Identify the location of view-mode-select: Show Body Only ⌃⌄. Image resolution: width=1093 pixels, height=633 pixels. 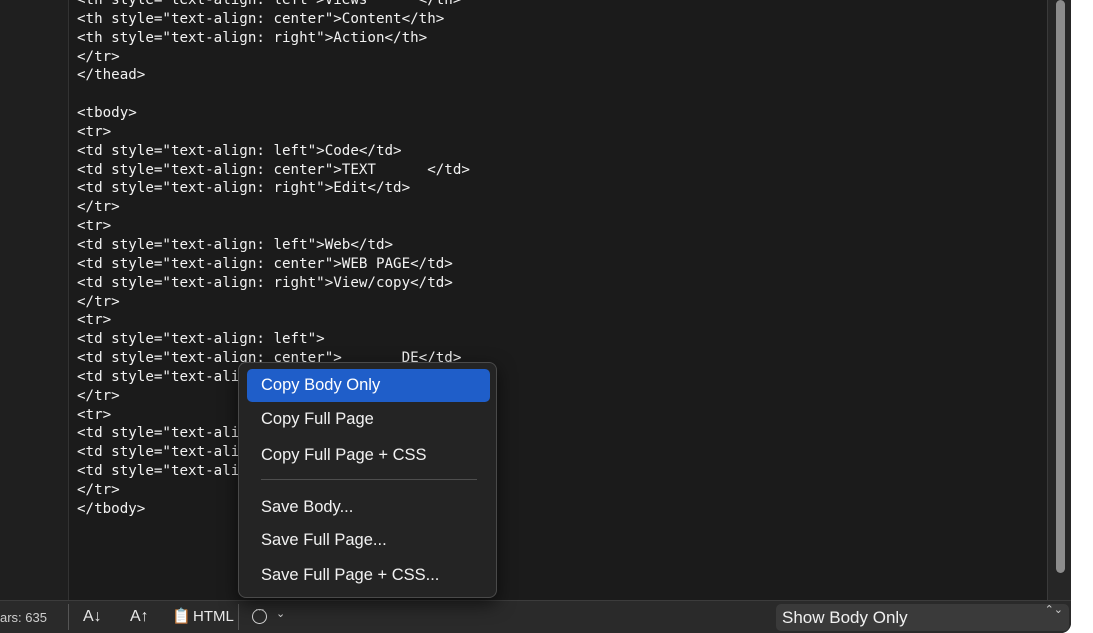
(922, 617).